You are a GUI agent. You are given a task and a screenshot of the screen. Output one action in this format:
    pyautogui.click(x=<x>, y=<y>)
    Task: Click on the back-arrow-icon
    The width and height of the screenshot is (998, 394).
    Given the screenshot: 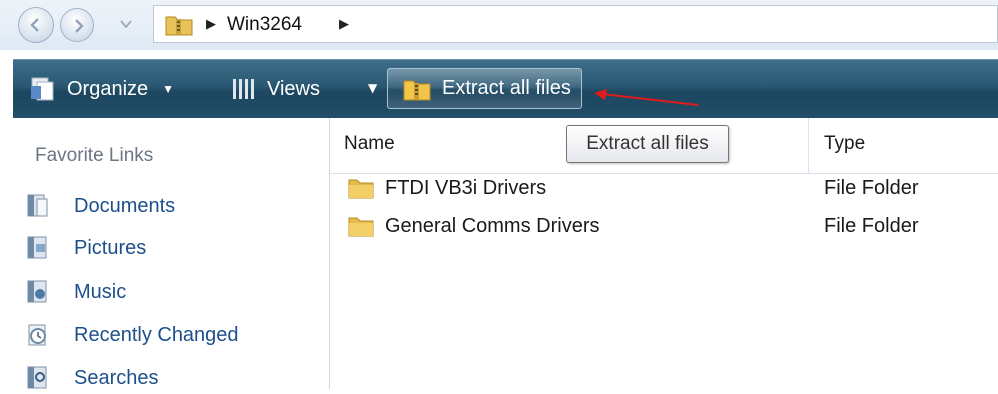 What is the action you would take?
    pyautogui.click(x=34, y=25)
    